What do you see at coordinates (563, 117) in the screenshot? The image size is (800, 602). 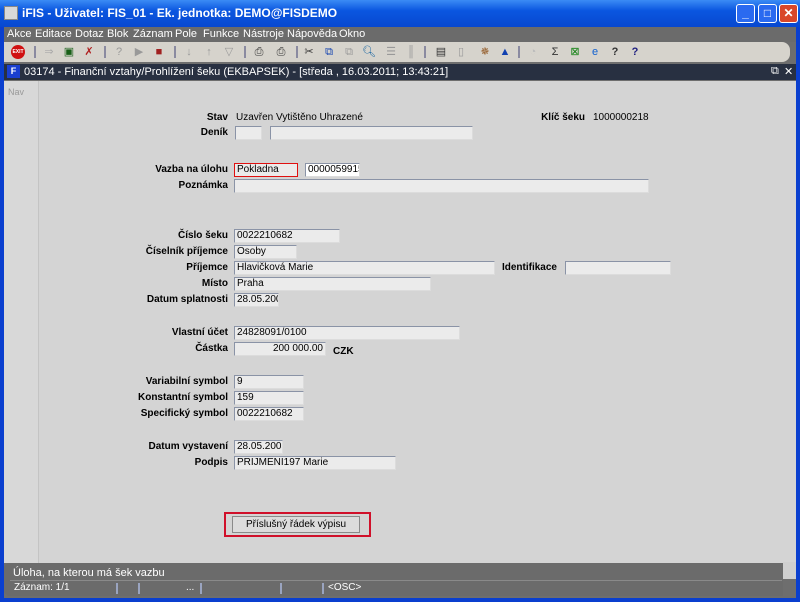 I see `klic-label: Klíč šeku` at bounding box center [563, 117].